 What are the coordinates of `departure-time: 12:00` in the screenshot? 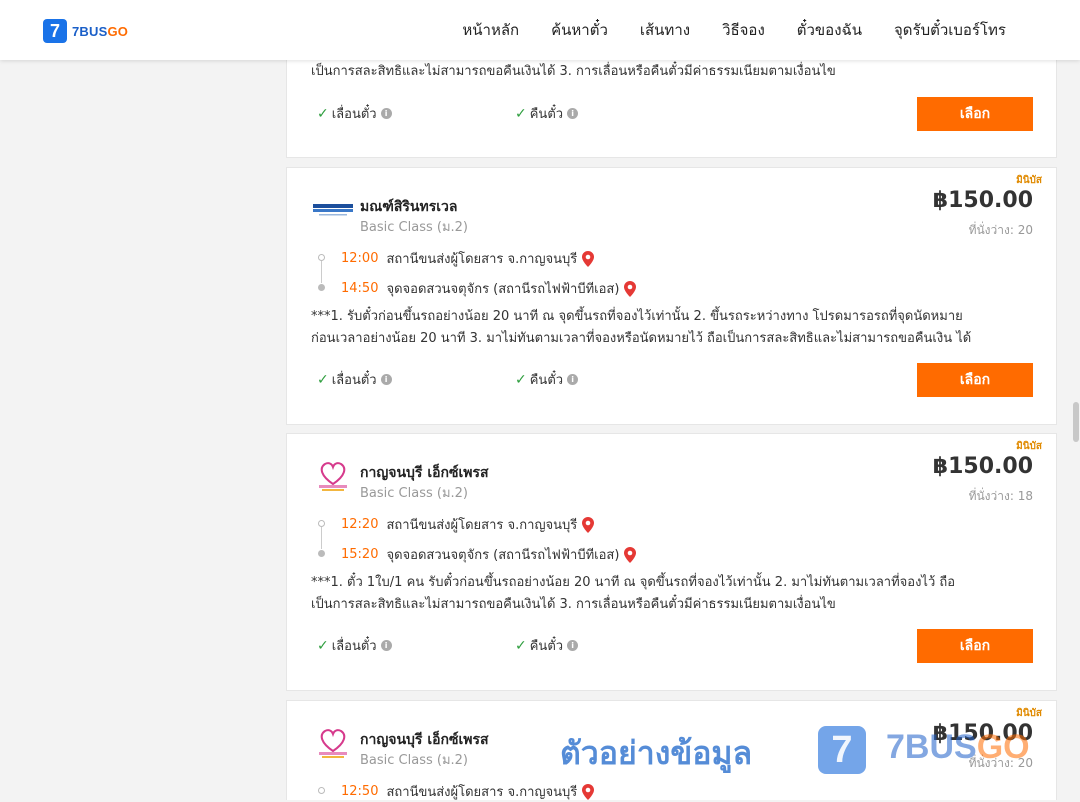 It's located at (360, 258).